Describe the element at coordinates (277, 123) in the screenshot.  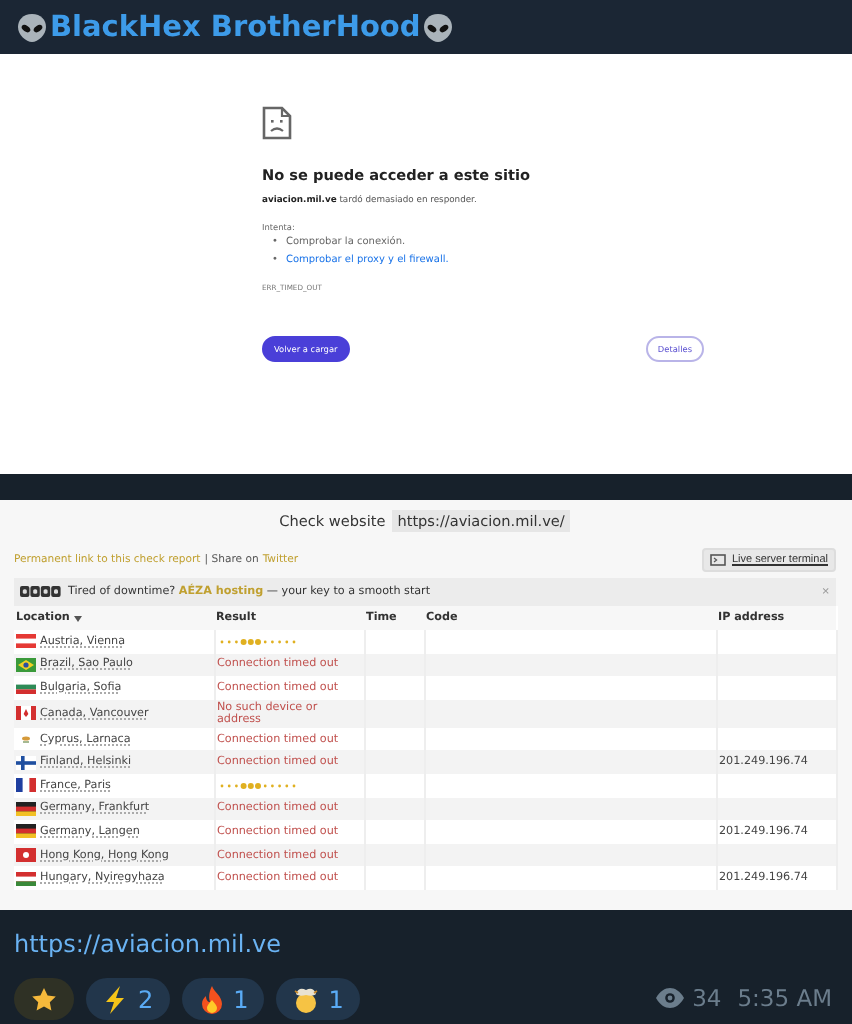
I see `sad-page-icon` at that location.